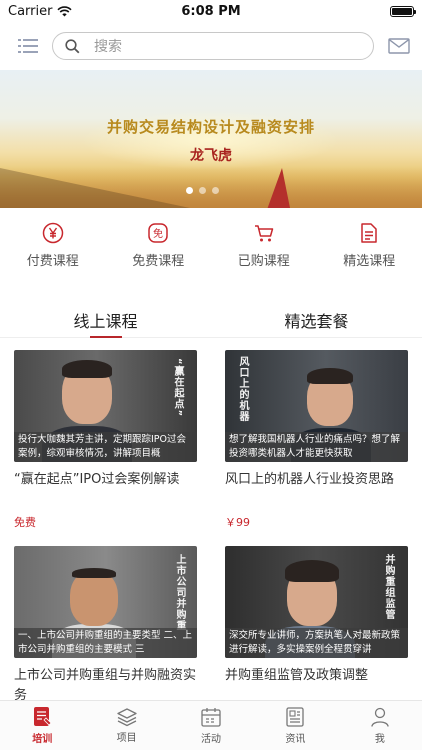 Image resolution: width=422 pixels, height=750 pixels. I want to click on tabbar-projects: 项目, so click(126, 725).